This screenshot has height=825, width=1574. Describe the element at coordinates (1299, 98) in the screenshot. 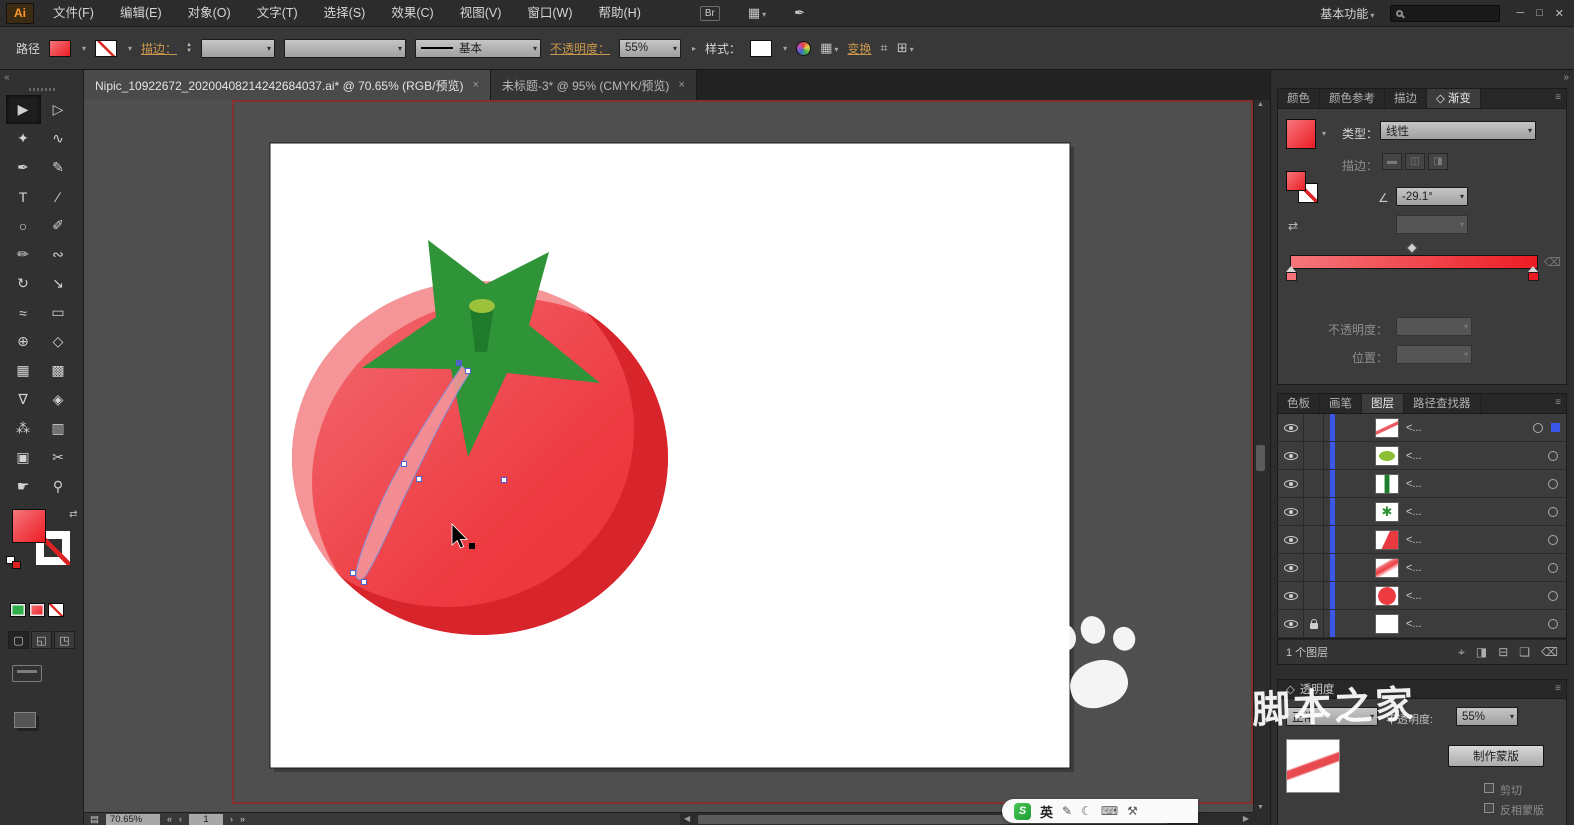

I see `tab-color: 颜色` at that location.